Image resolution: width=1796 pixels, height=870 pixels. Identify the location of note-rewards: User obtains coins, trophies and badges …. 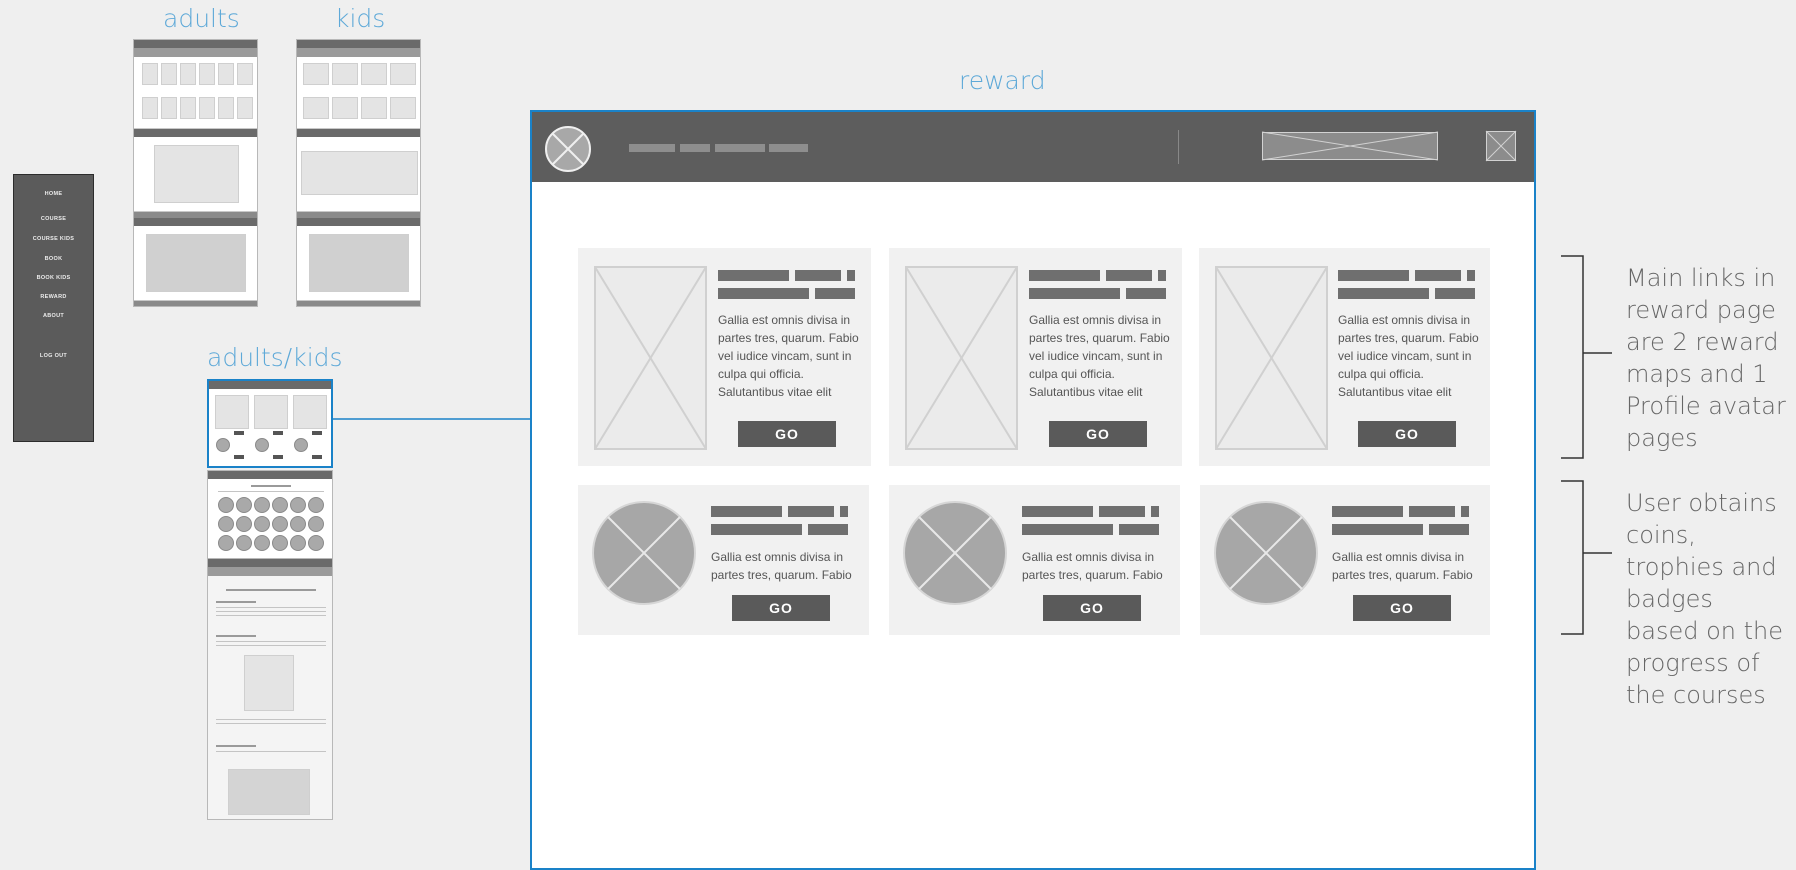
(1704, 599).